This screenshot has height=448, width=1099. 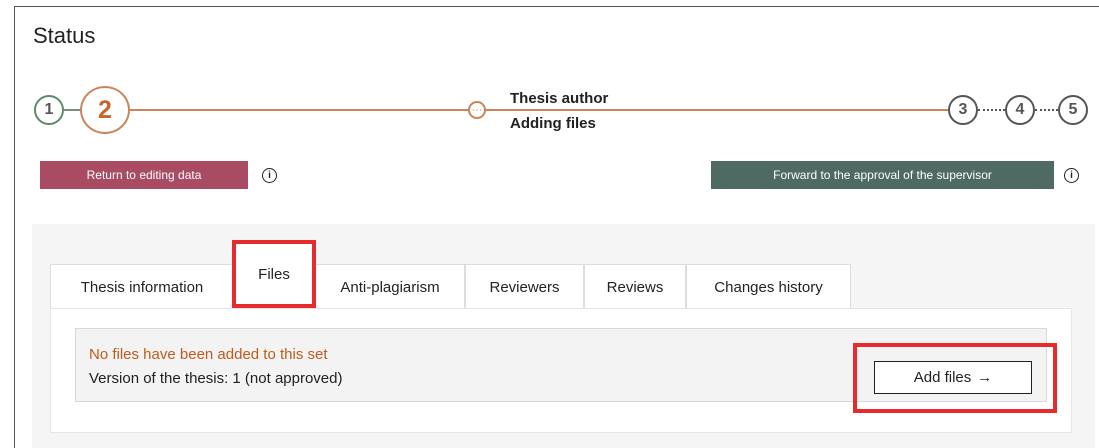 I want to click on step-3: 3, so click(x=963, y=110).